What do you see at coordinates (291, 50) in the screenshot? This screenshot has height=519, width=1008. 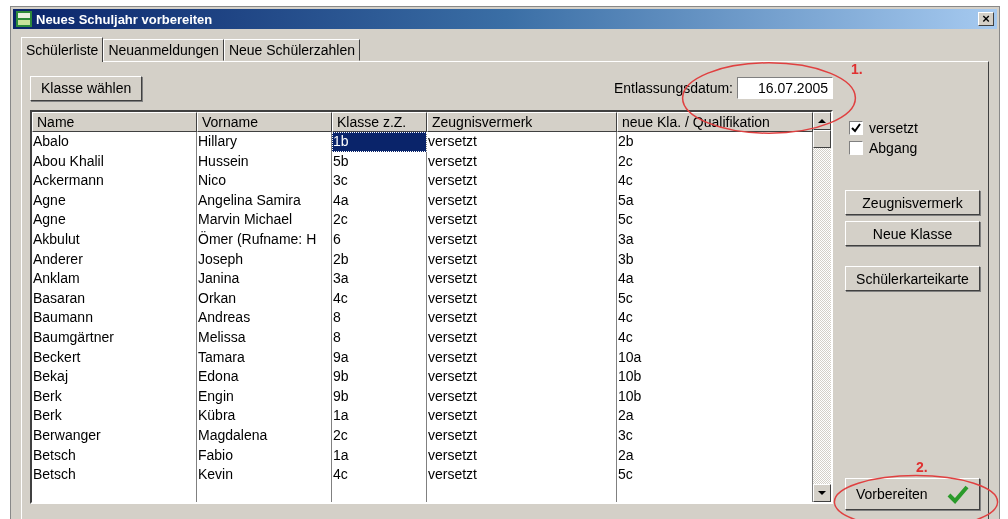 I see `tab: Neue Schülerzahlen` at bounding box center [291, 50].